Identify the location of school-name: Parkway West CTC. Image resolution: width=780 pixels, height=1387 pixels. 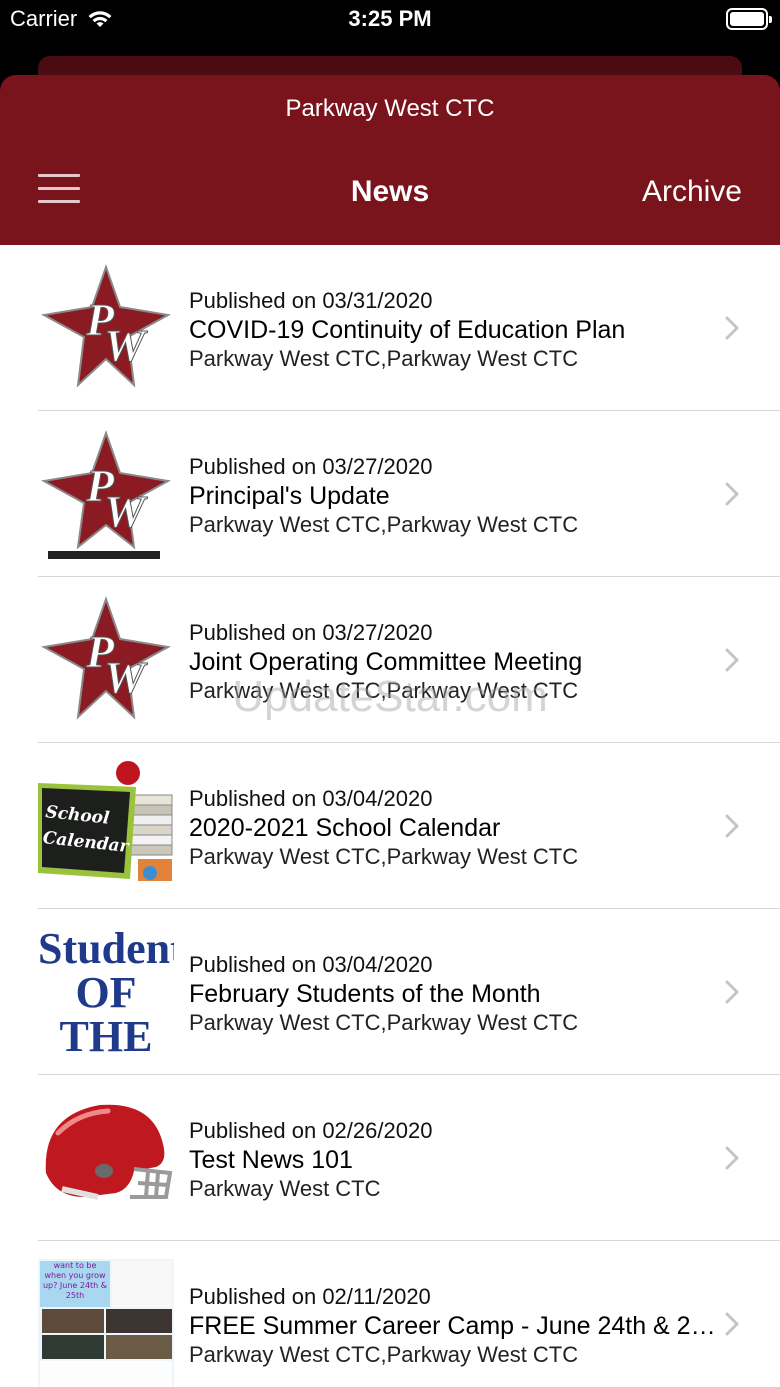
(390, 108).